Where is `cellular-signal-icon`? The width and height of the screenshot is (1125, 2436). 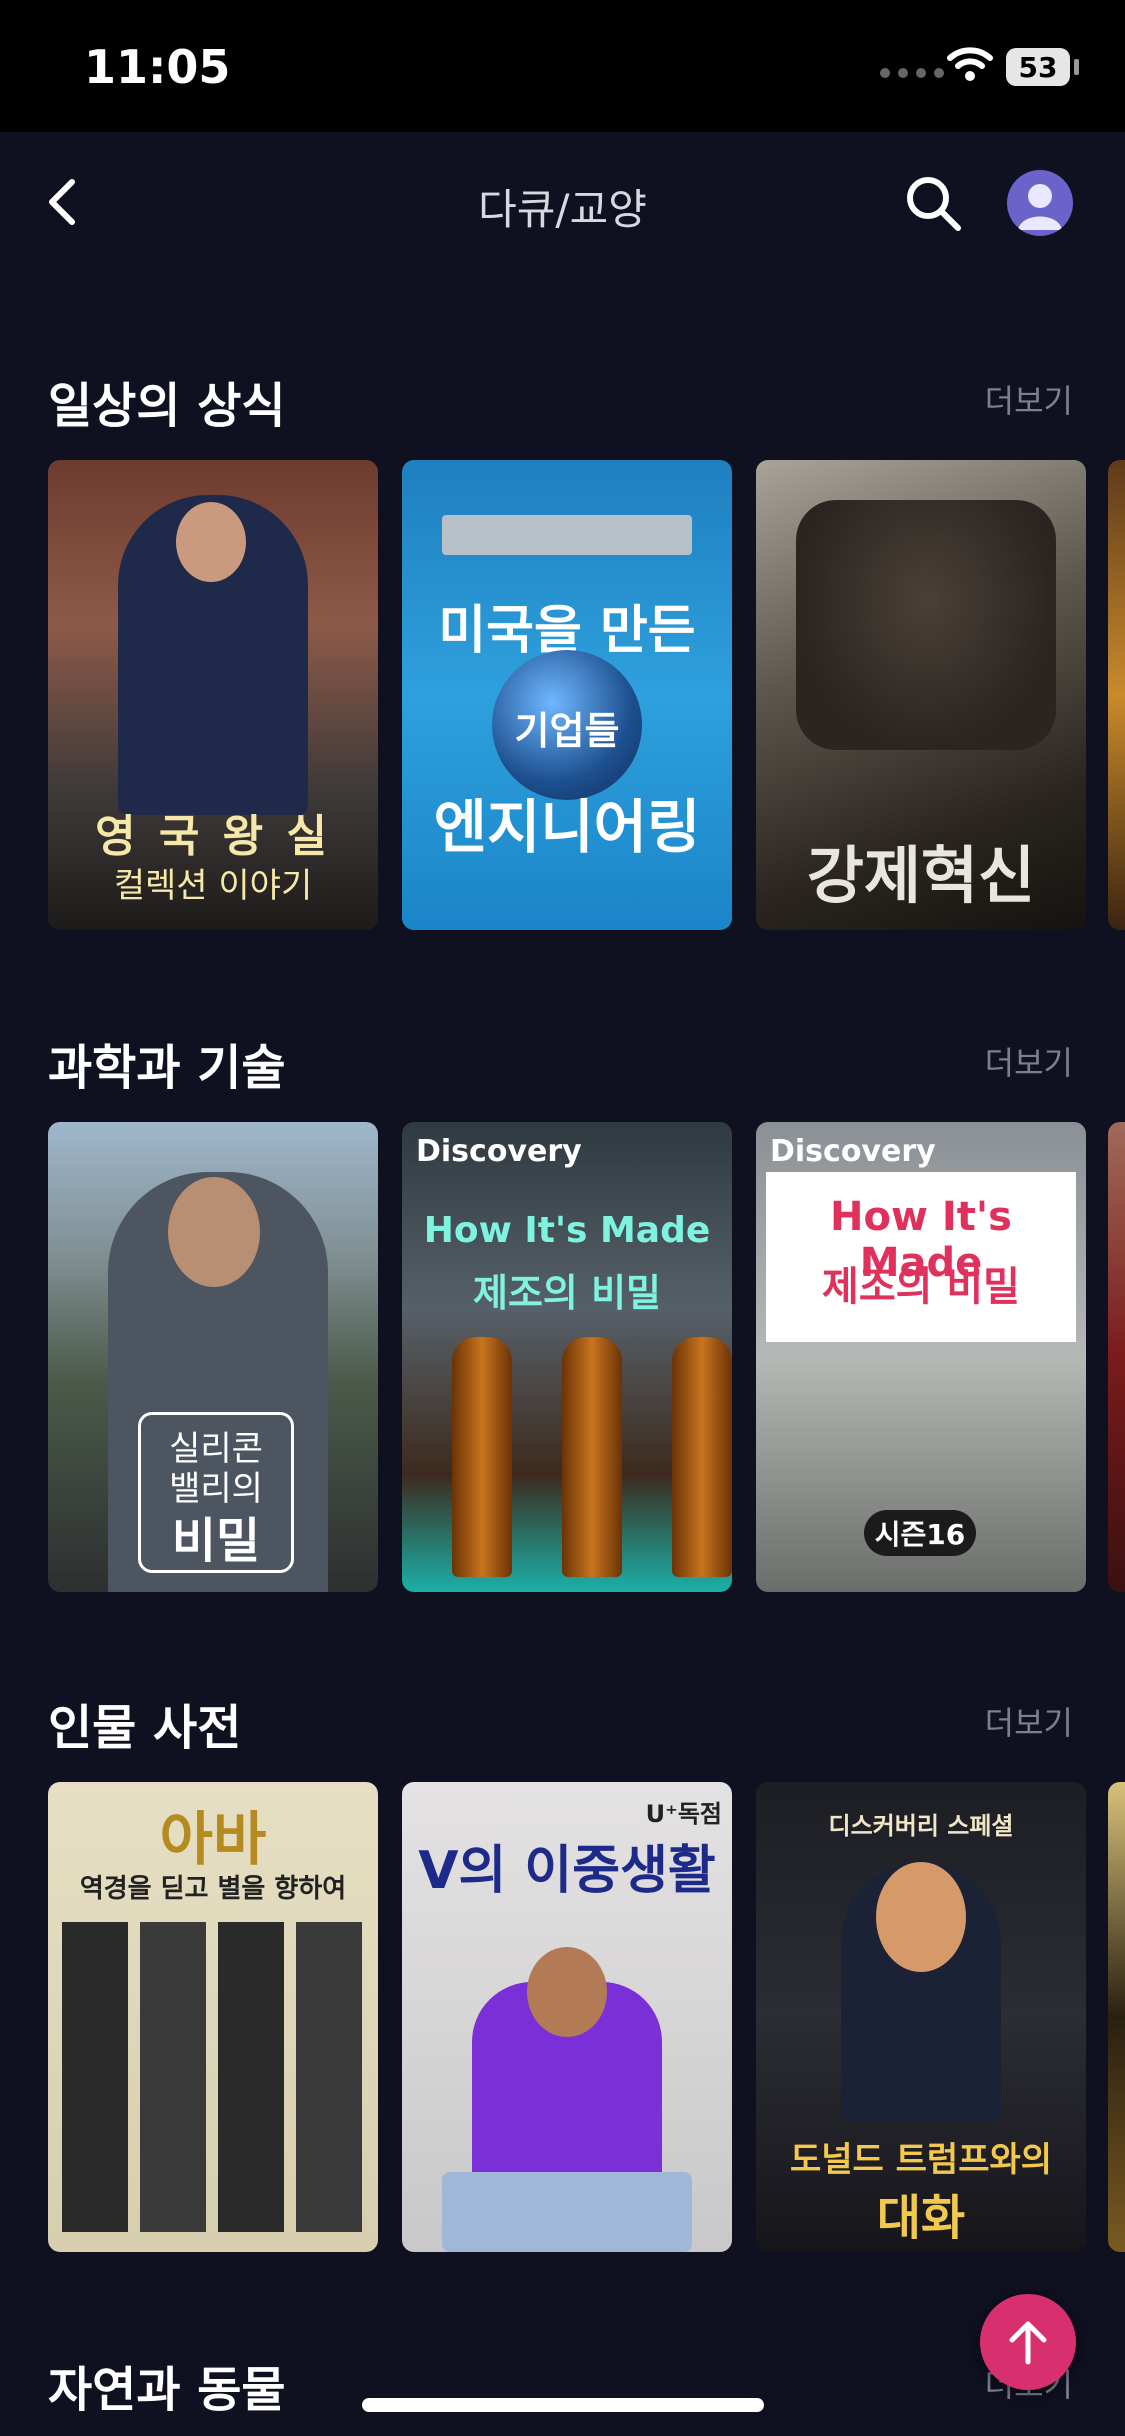 cellular-signal-icon is located at coordinates (912, 73).